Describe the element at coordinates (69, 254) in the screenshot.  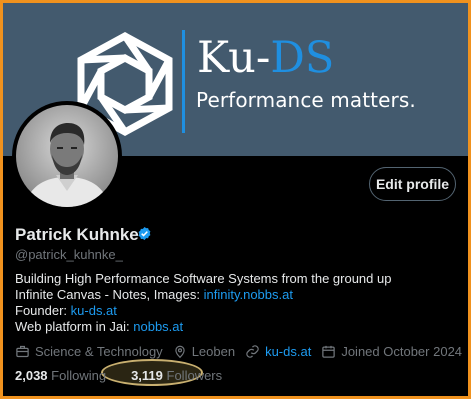
I see `handle: @patrick_kuhnke_` at that location.